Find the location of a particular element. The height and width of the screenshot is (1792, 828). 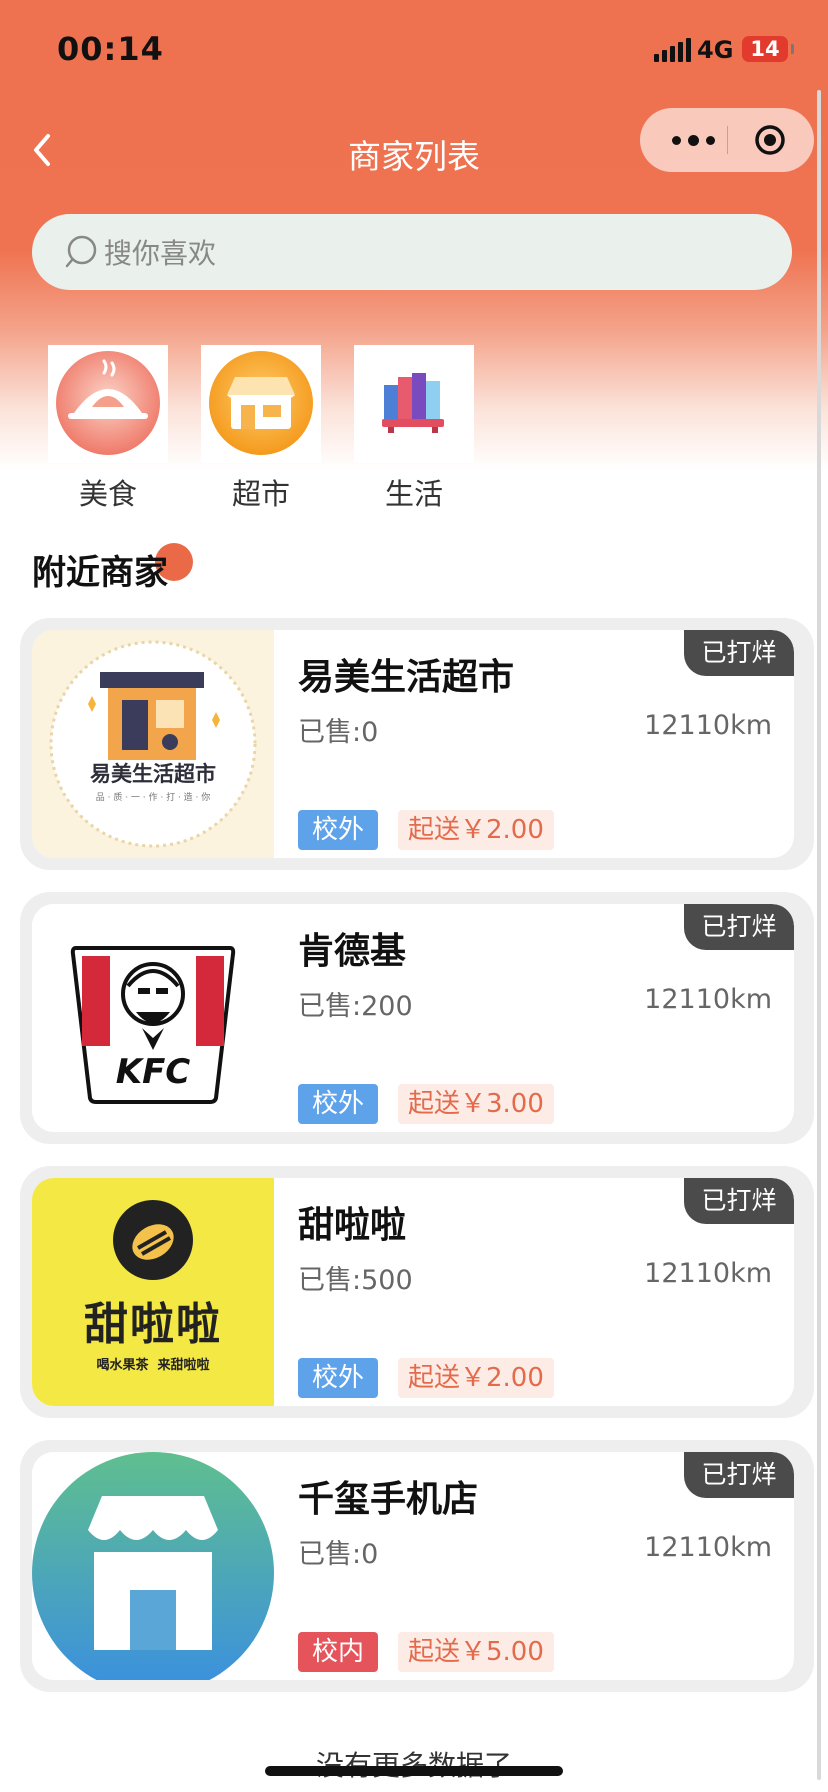

list-end-text: 没有更多数据了 is located at coordinates (414, 1764).